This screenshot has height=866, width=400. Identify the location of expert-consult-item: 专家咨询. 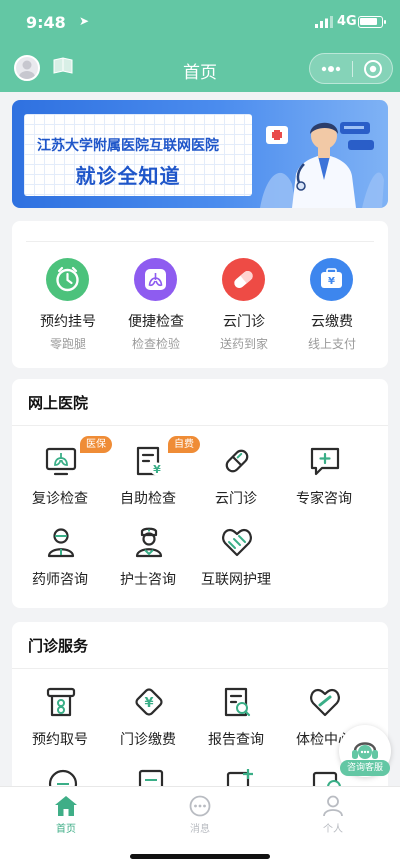
(324, 480).